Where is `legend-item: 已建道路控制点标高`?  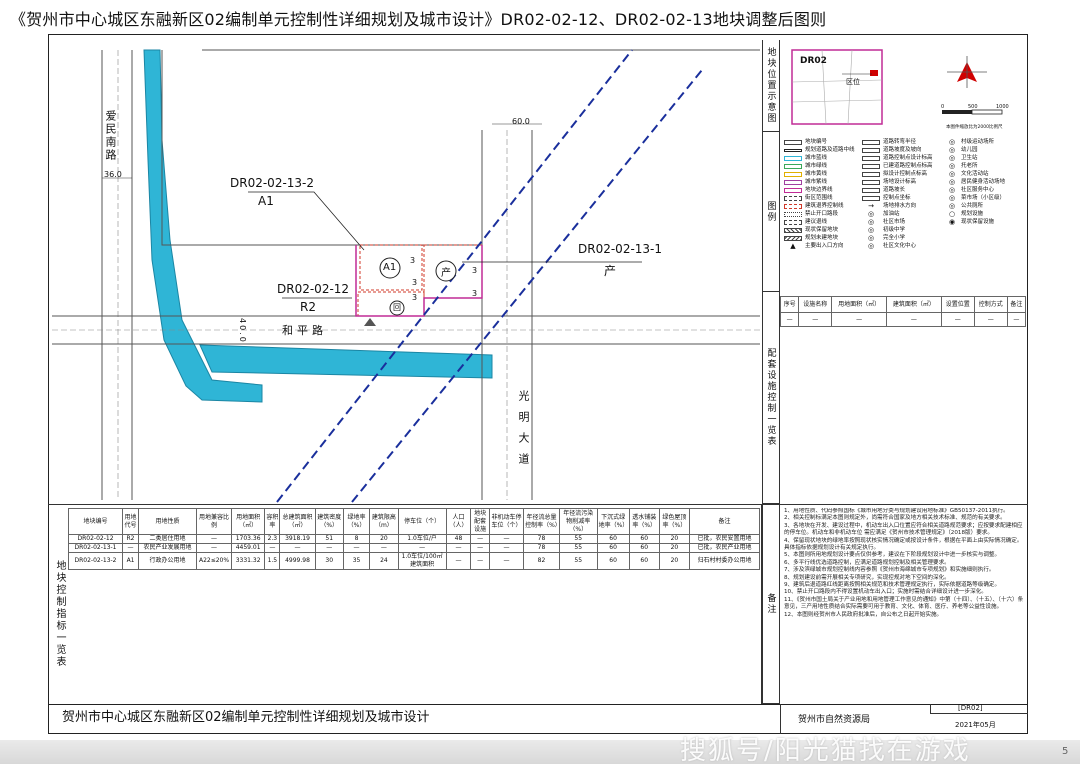 legend-item: 已建道路控制点标高 is located at coordinates (903, 166).